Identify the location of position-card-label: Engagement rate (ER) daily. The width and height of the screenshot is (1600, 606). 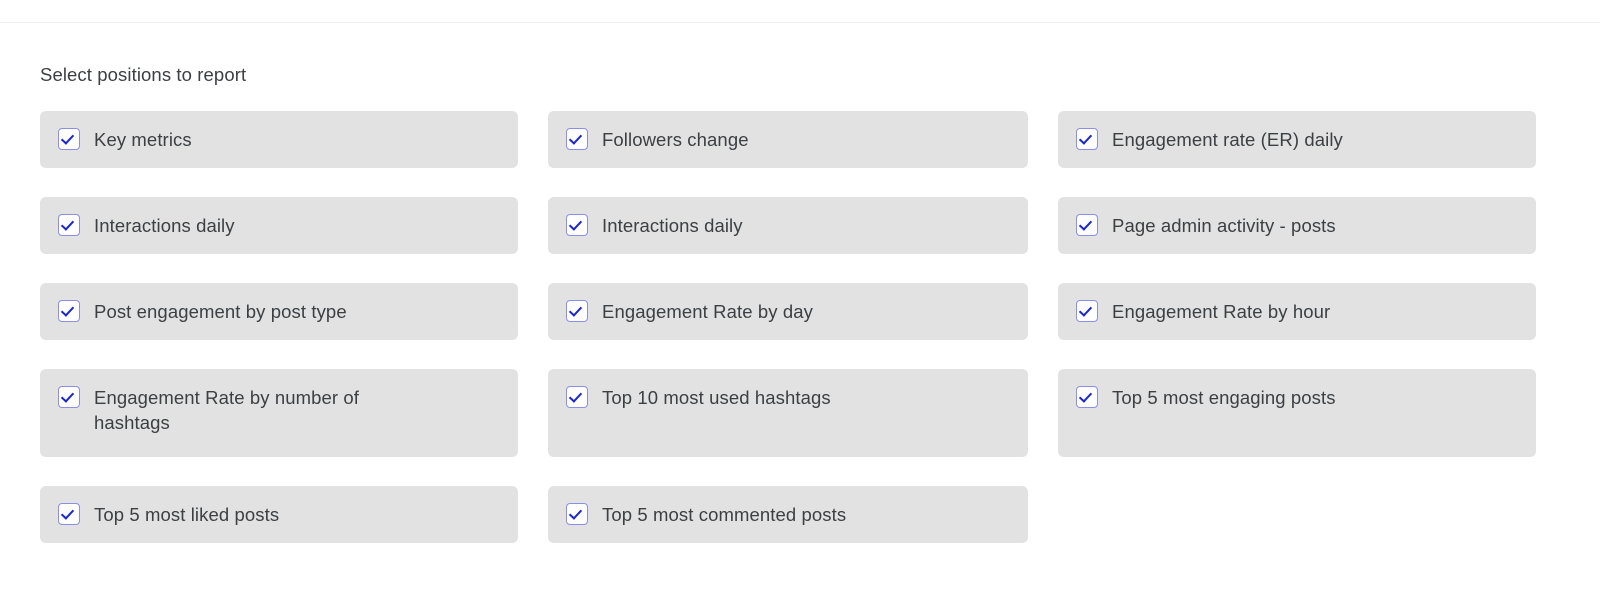
(1227, 139).